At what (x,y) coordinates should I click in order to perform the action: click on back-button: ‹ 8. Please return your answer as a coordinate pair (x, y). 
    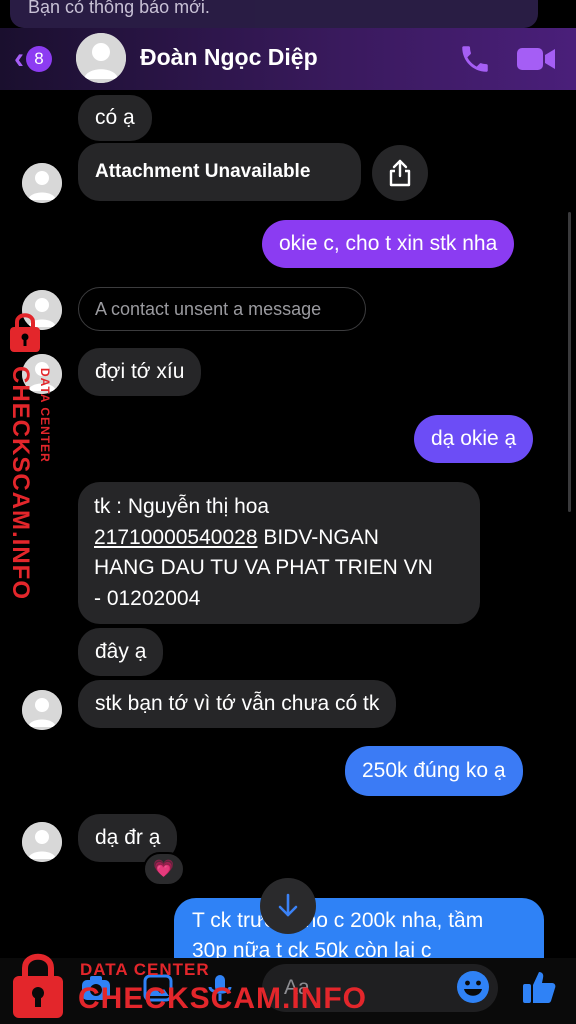
    Looking at the image, I should click on (40, 59).